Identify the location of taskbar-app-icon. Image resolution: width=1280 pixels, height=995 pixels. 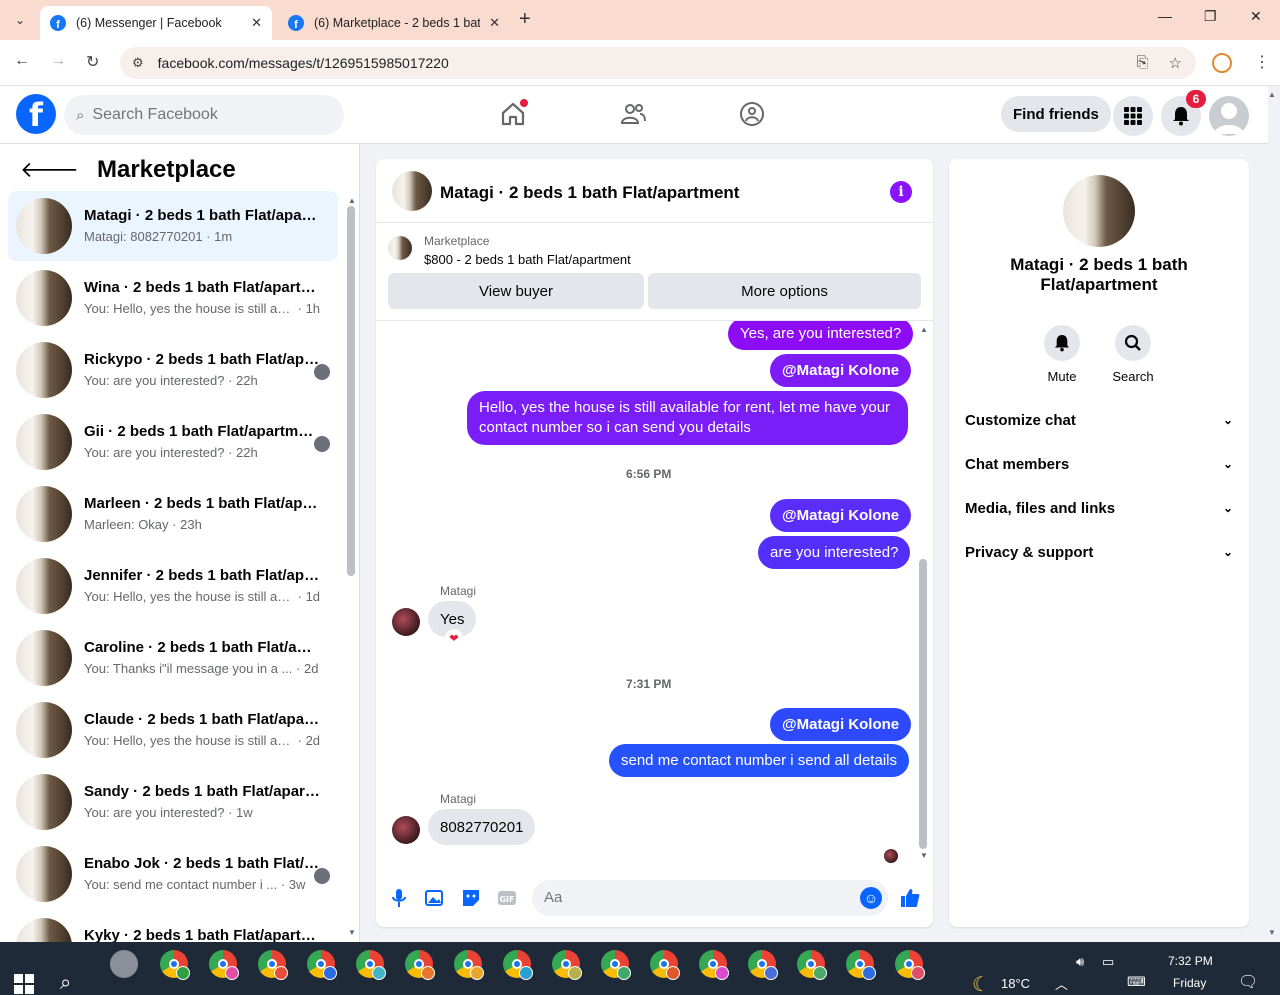
(124, 964).